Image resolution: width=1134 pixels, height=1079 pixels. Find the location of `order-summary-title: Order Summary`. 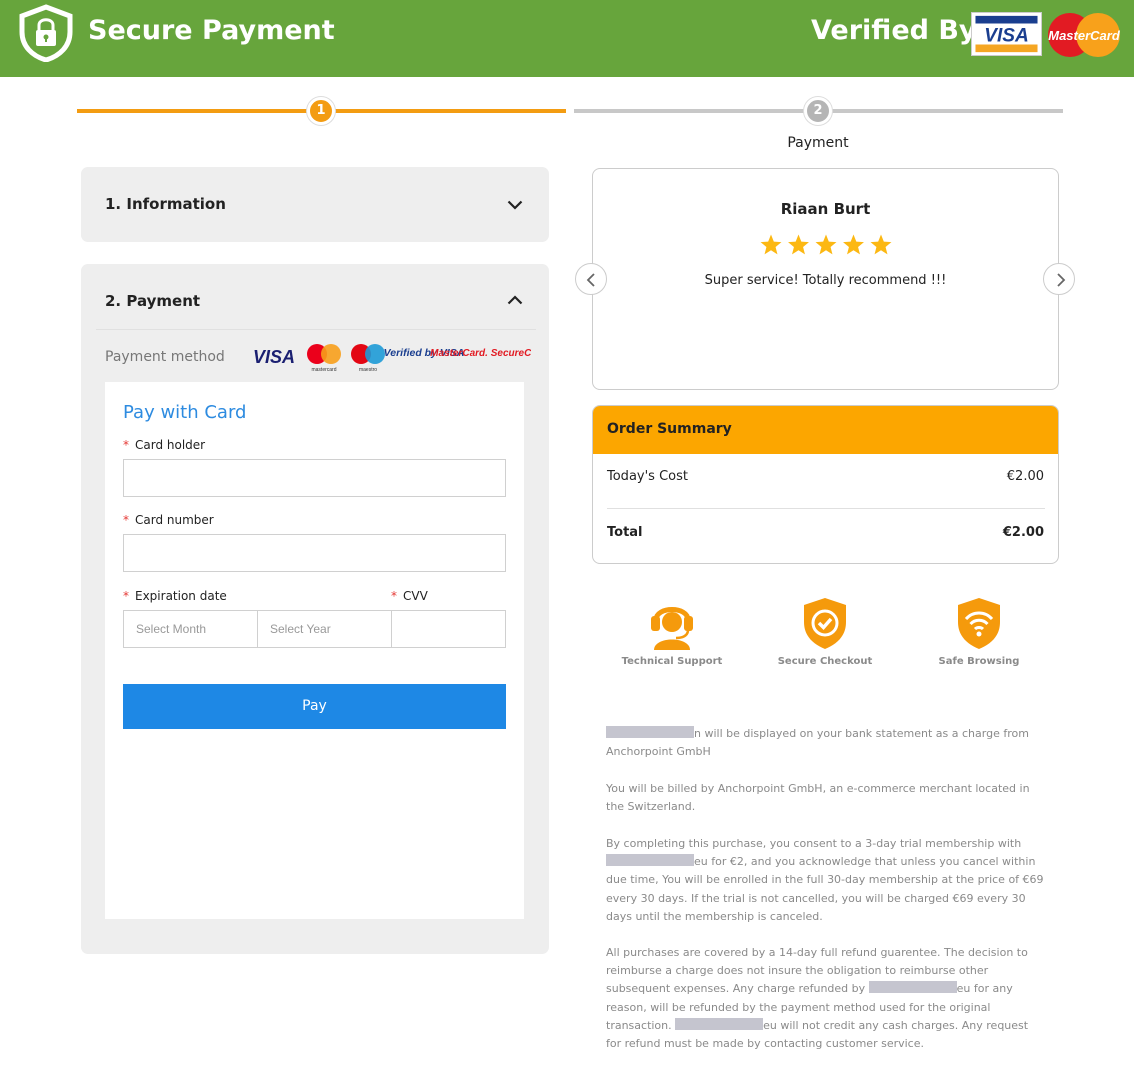

order-summary-title: Order Summary is located at coordinates (669, 429).